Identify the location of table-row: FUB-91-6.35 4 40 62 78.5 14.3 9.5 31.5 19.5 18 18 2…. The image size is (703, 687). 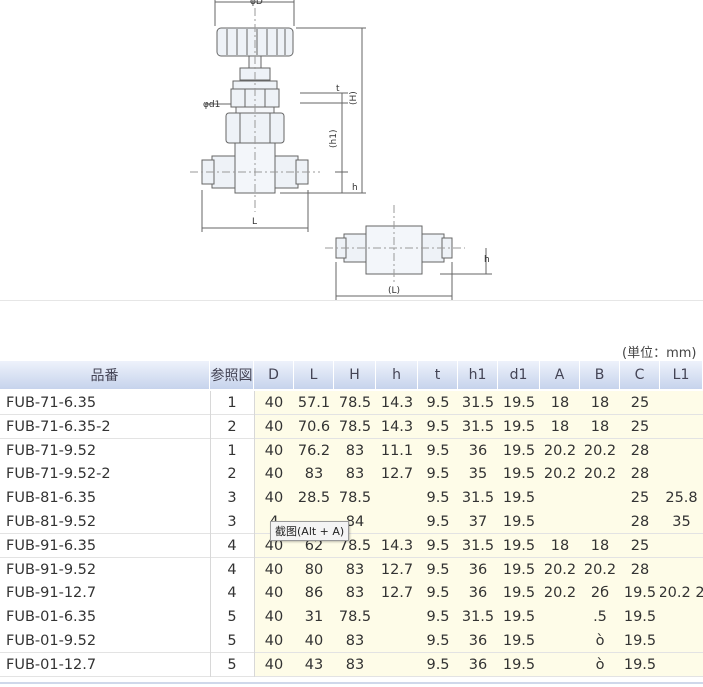
(351, 545).